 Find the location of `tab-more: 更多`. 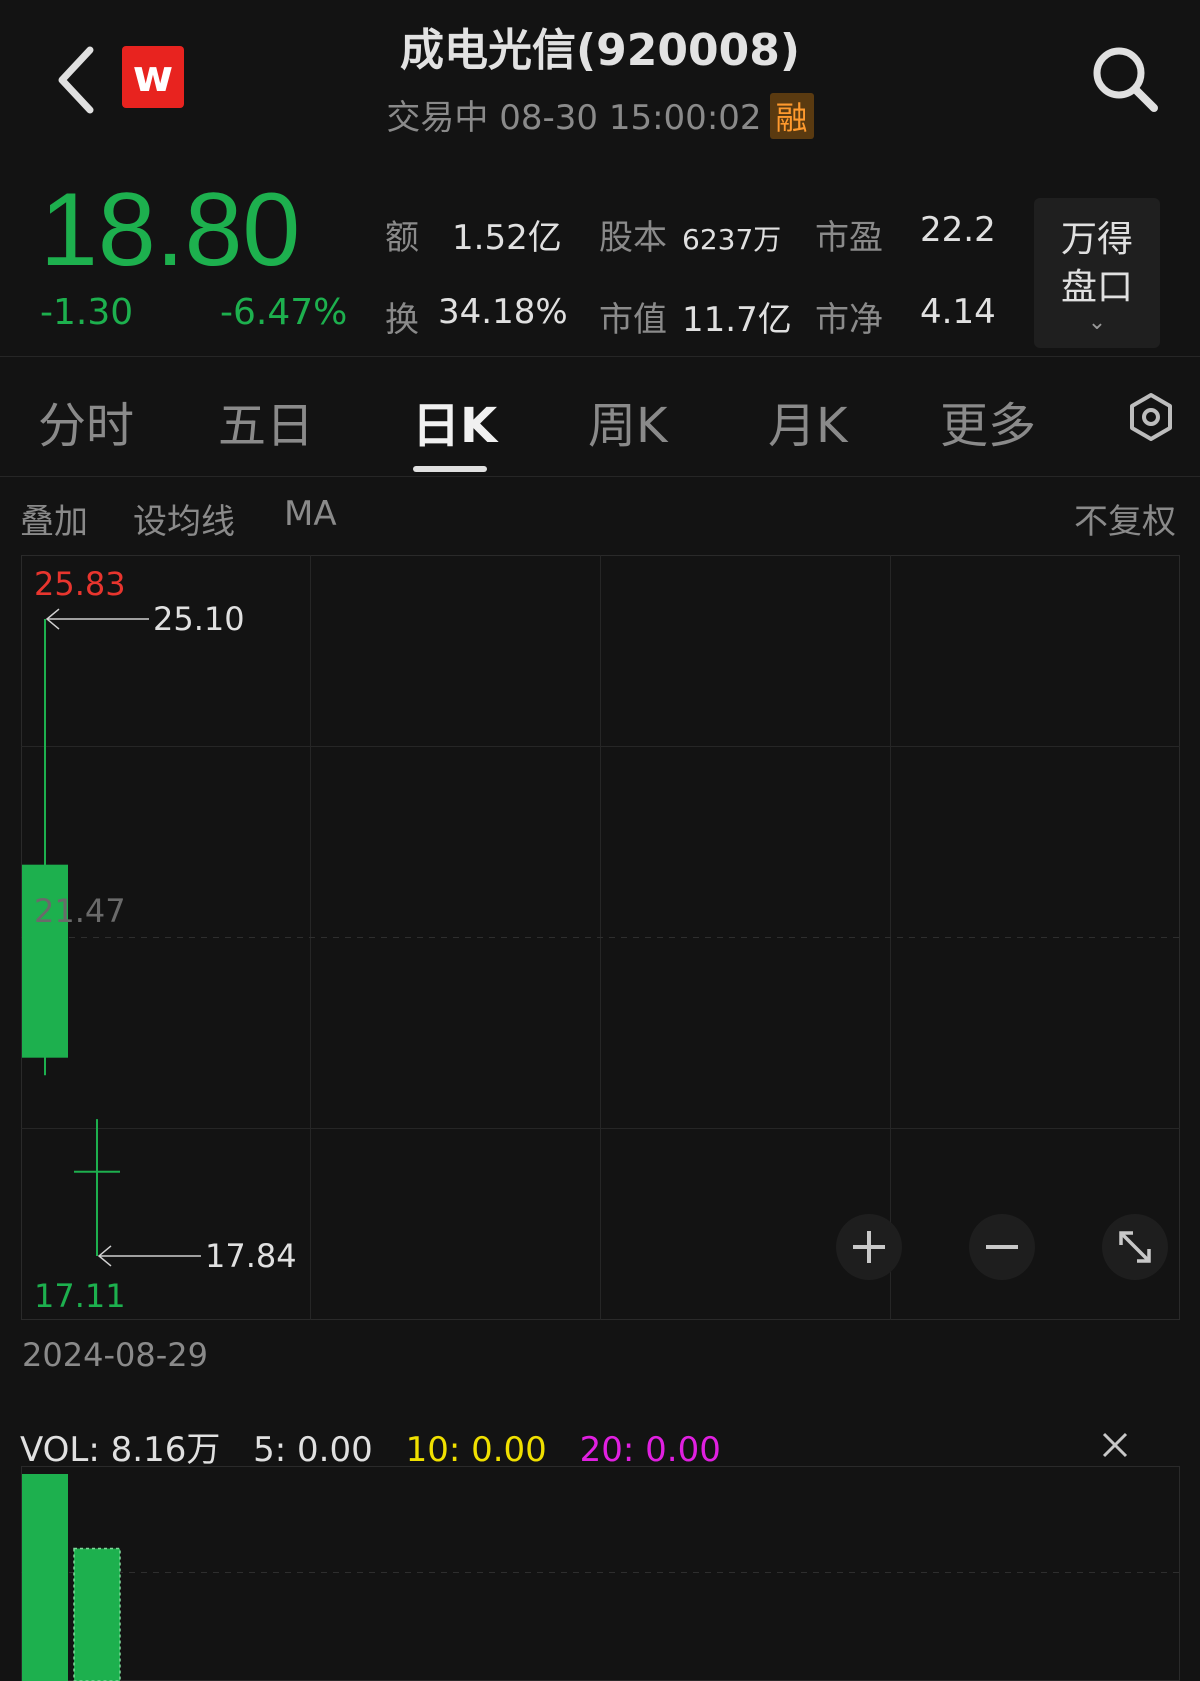

tab-more: 更多 is located at coordinates (988, 421).